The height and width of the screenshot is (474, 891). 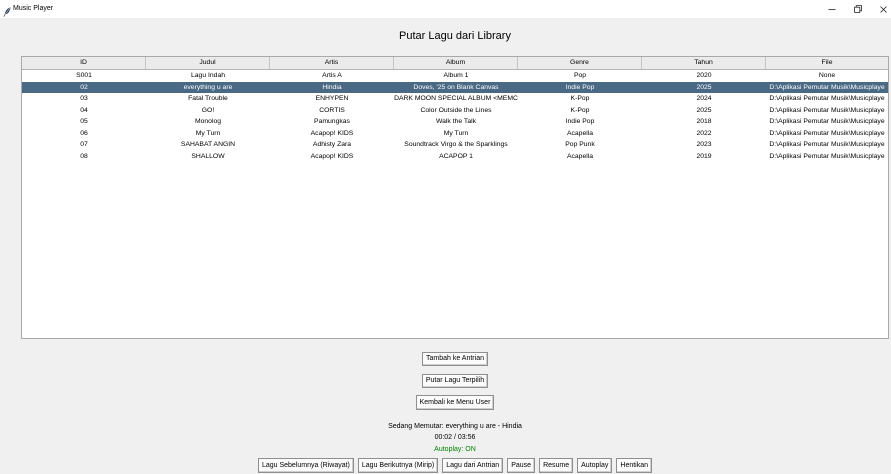 I want to click on minimize-icon, so click(x=832, y=9).